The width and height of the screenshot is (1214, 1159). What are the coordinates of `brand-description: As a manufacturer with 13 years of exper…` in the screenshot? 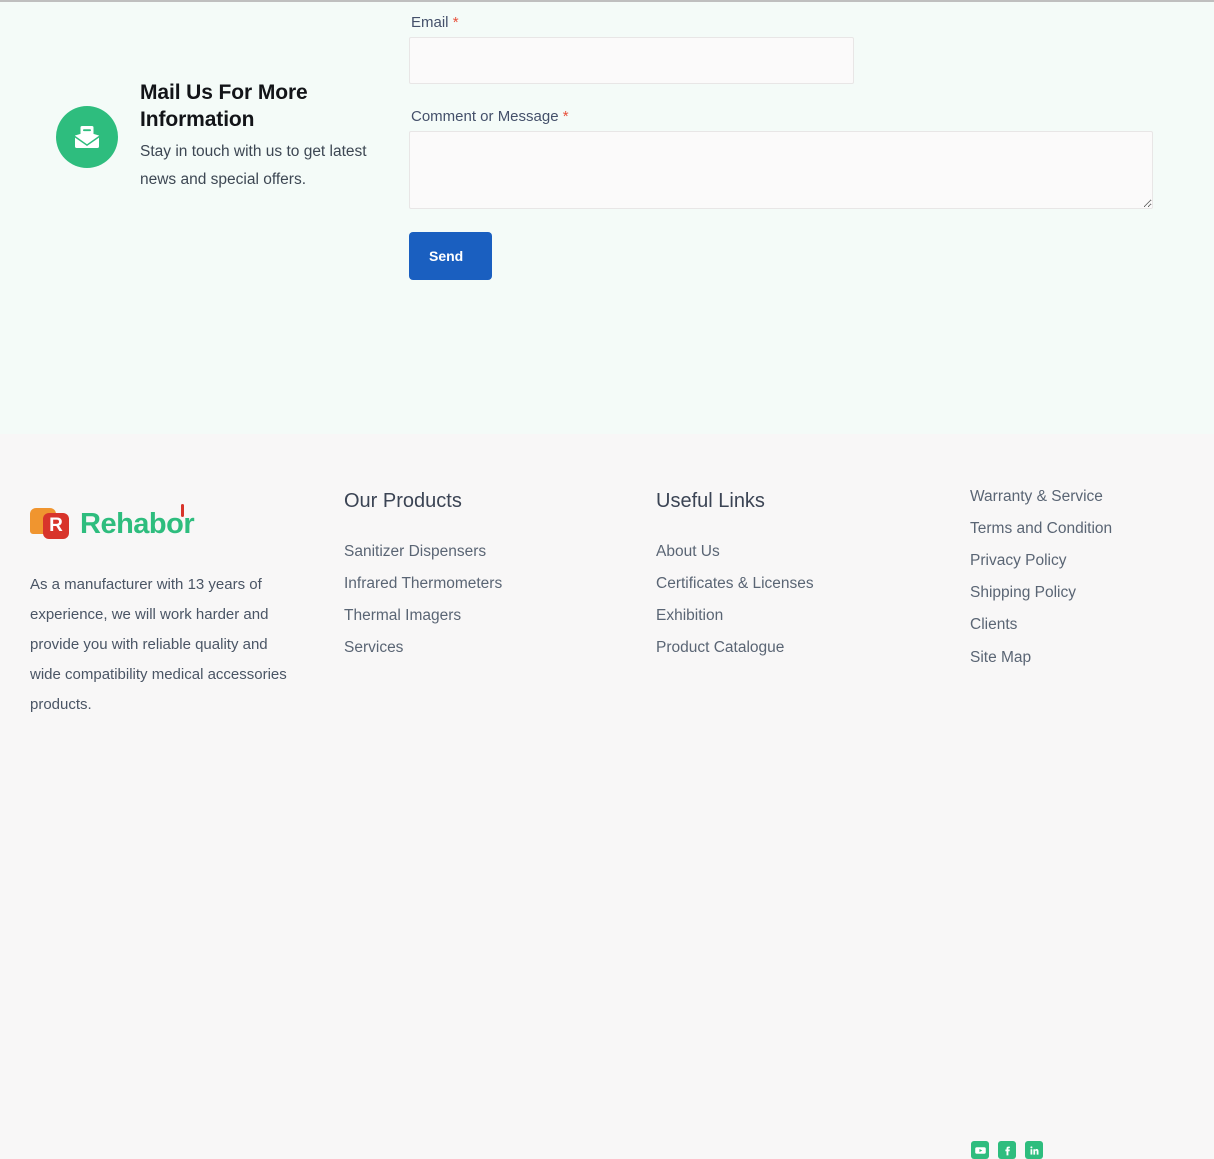 It's located at (158, 644).